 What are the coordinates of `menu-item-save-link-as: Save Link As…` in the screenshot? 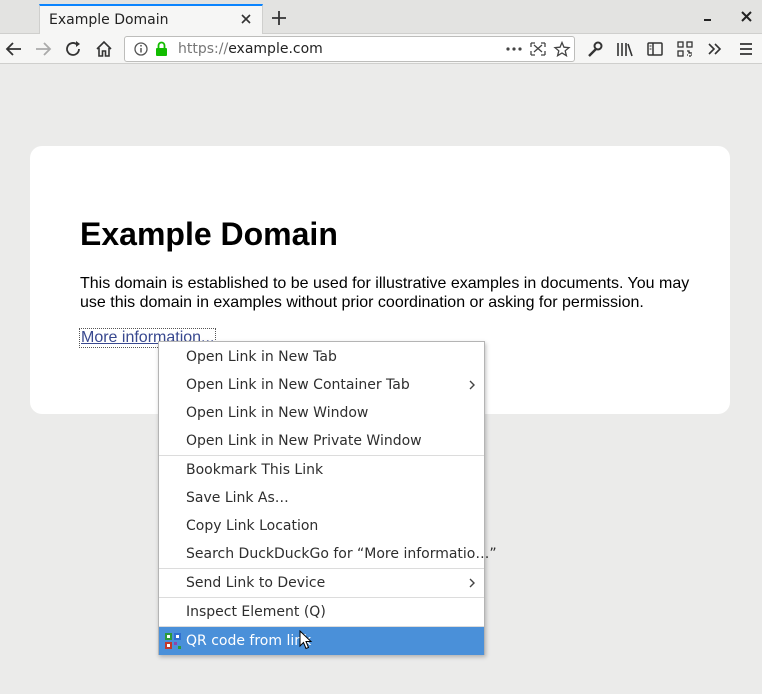 It's located at (321, 498).